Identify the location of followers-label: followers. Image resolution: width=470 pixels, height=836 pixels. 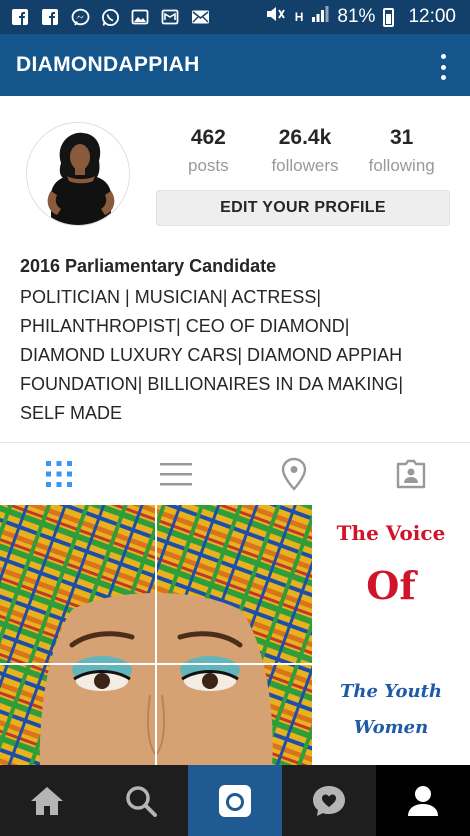
(305, 165).